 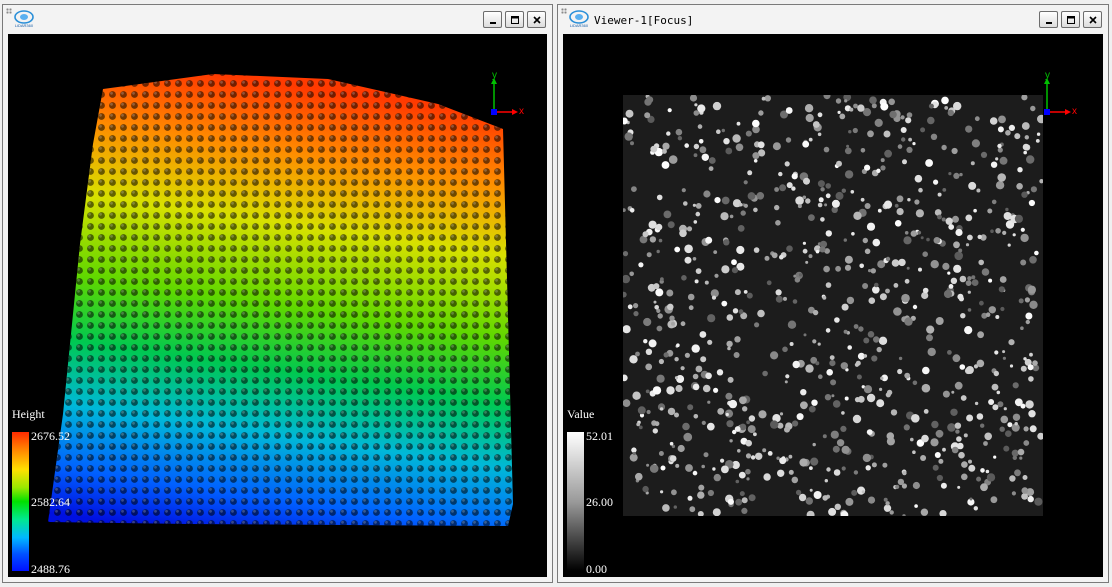 What do you see at coordinates (521, 111) in the screenshot?
I see `axis-x-label: x` at bounding box center [521, 111].